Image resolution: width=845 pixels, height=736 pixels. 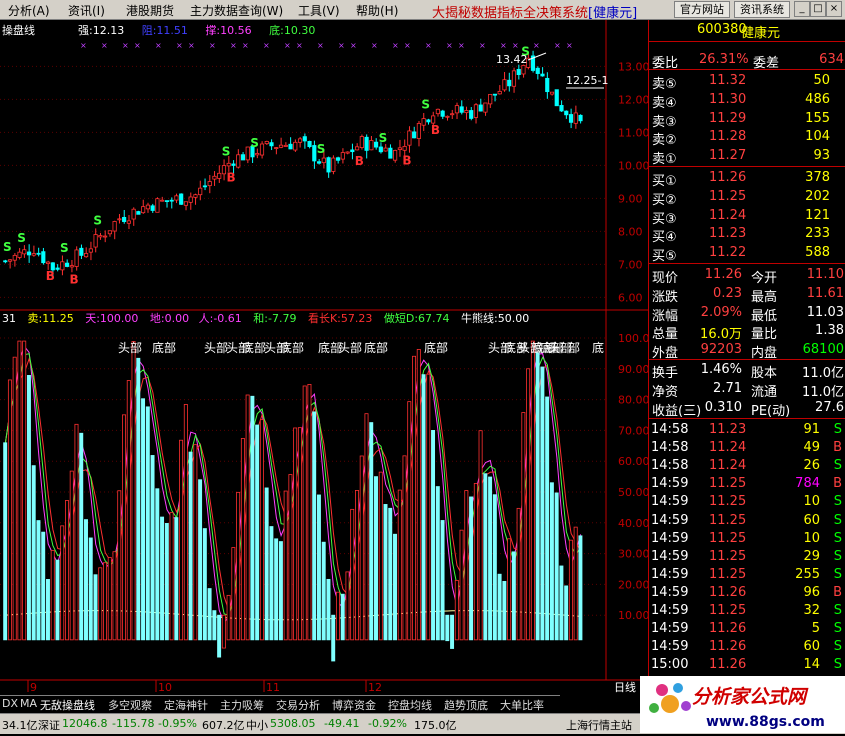 What do you see at coordinates (834, 9) in the screenshot?
I see `close-icon: ×` at bounding box center [834, 9].